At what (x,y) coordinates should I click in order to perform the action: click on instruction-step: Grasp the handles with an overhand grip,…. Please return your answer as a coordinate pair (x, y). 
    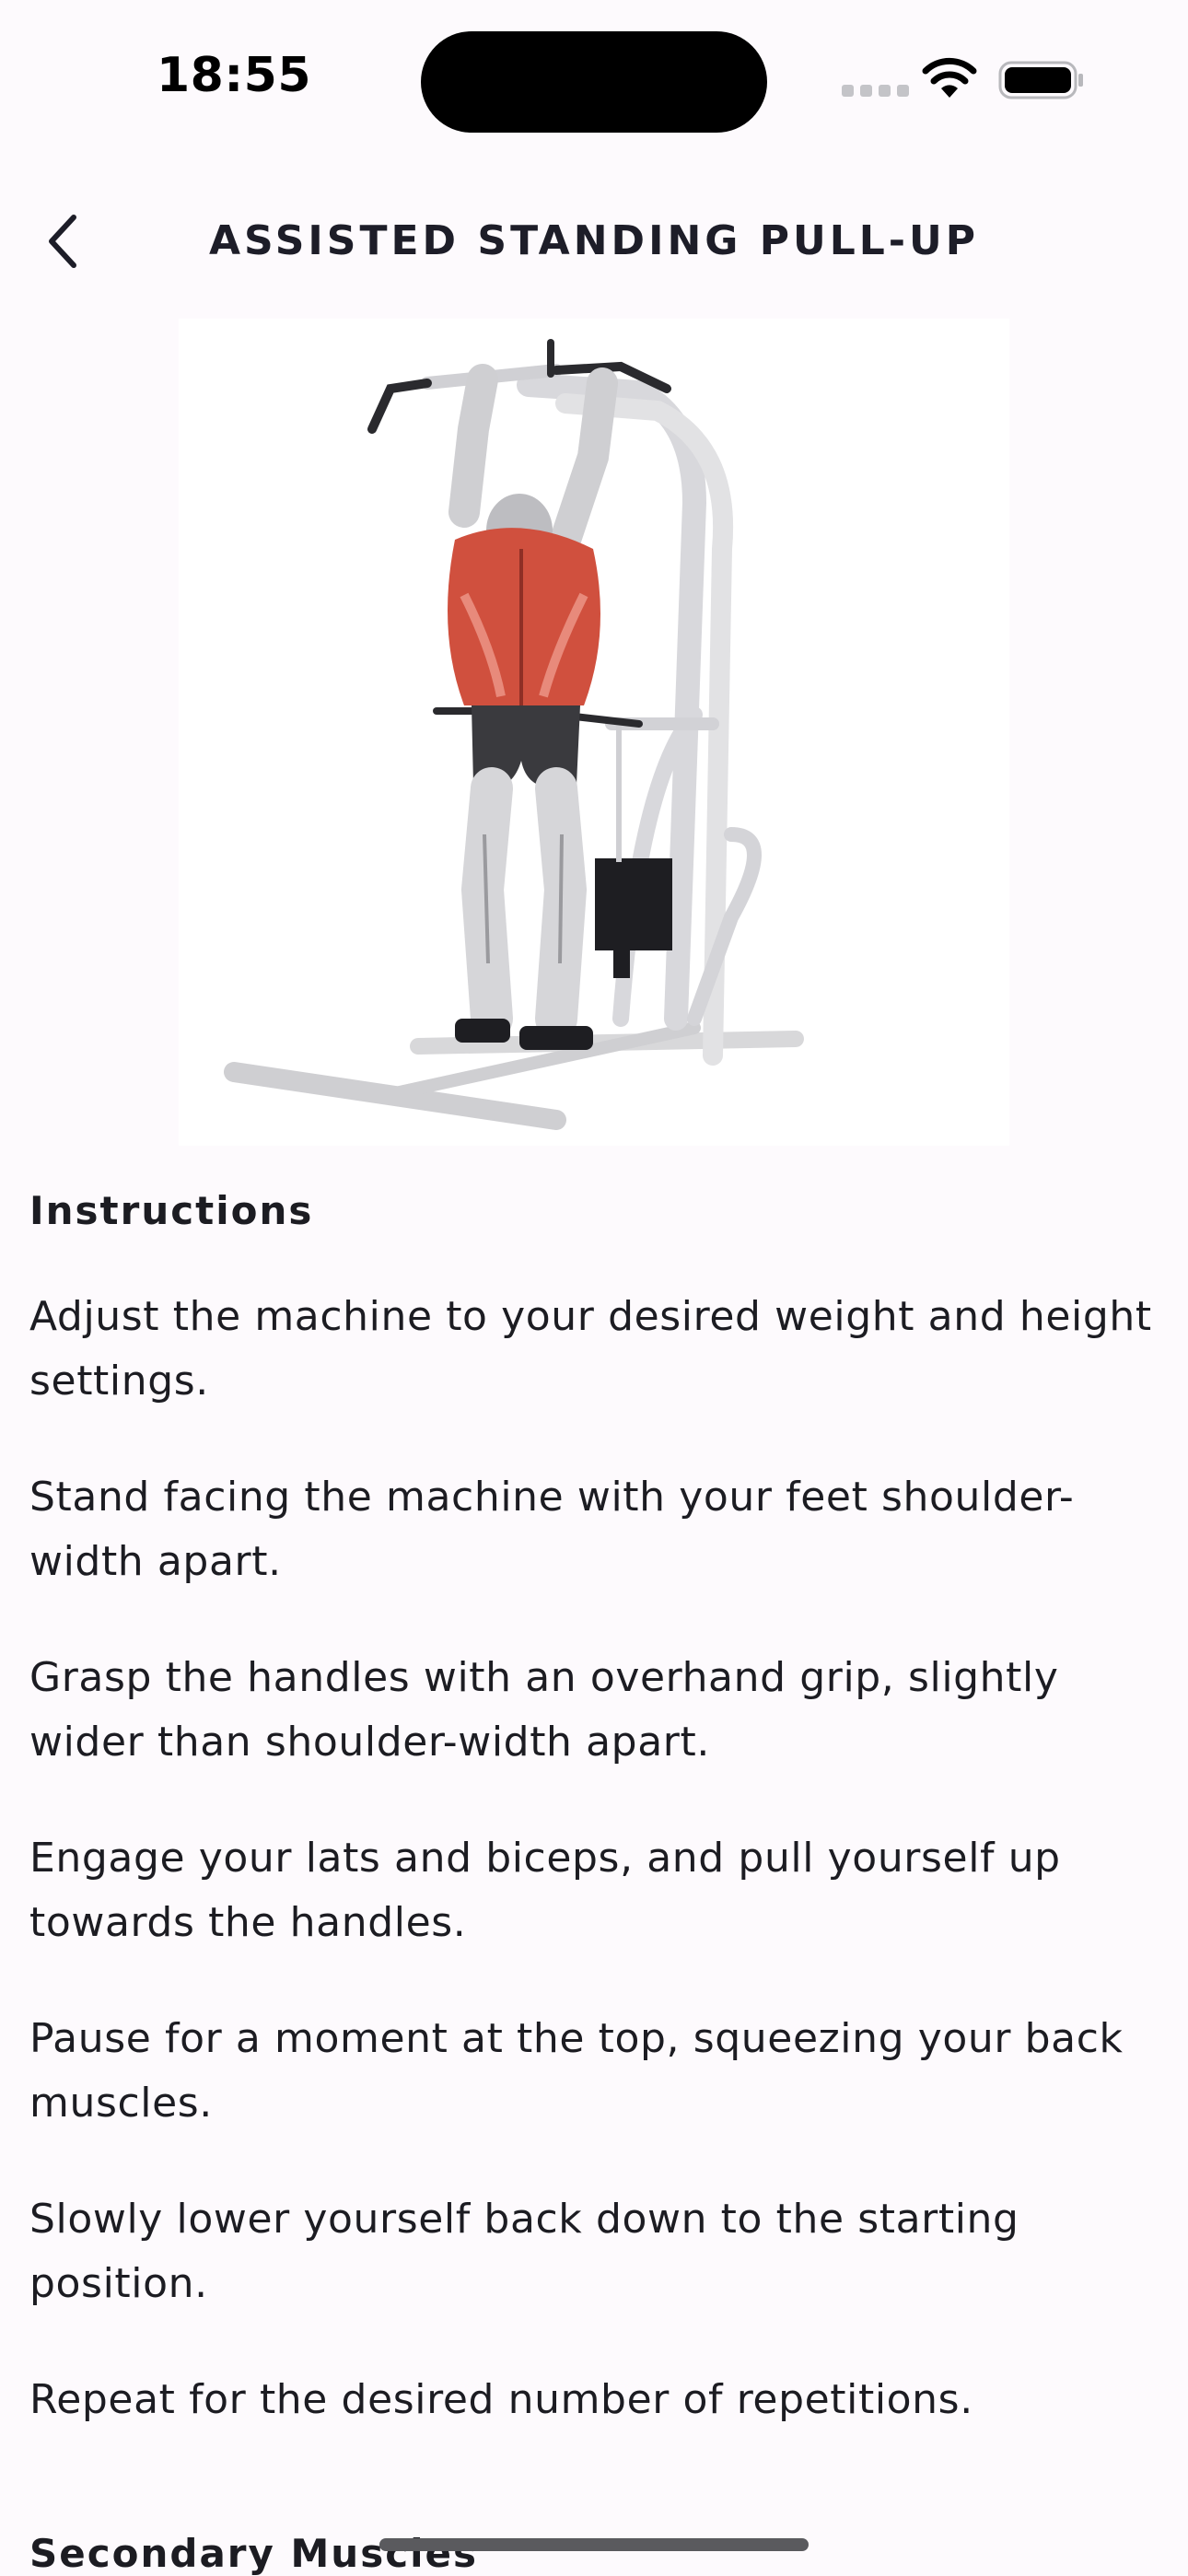
    Looking at the image, I should click on (544, 1710).